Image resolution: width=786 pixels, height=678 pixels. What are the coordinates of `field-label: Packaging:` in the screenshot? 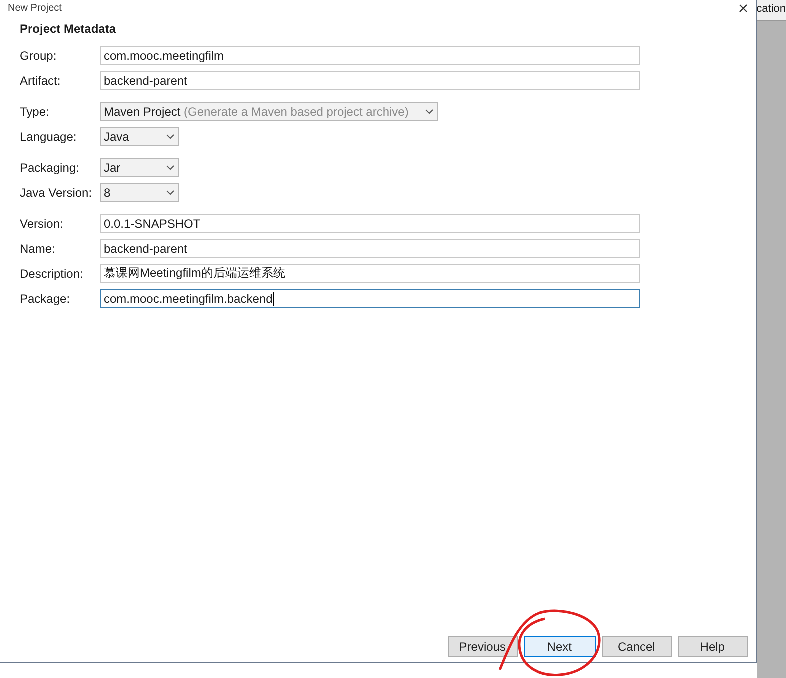 It's located at (50, 167).